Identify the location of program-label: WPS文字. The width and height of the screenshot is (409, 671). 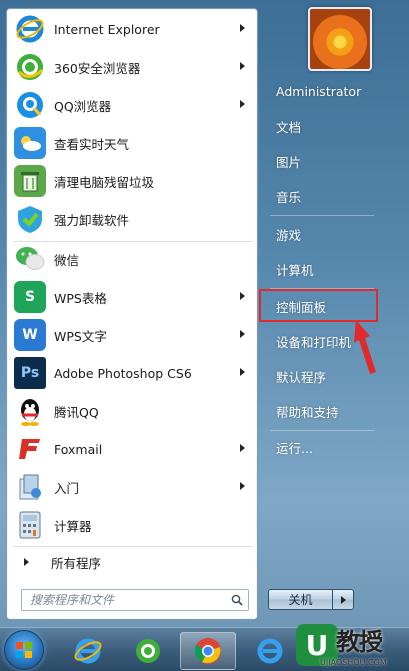
(80, 336).